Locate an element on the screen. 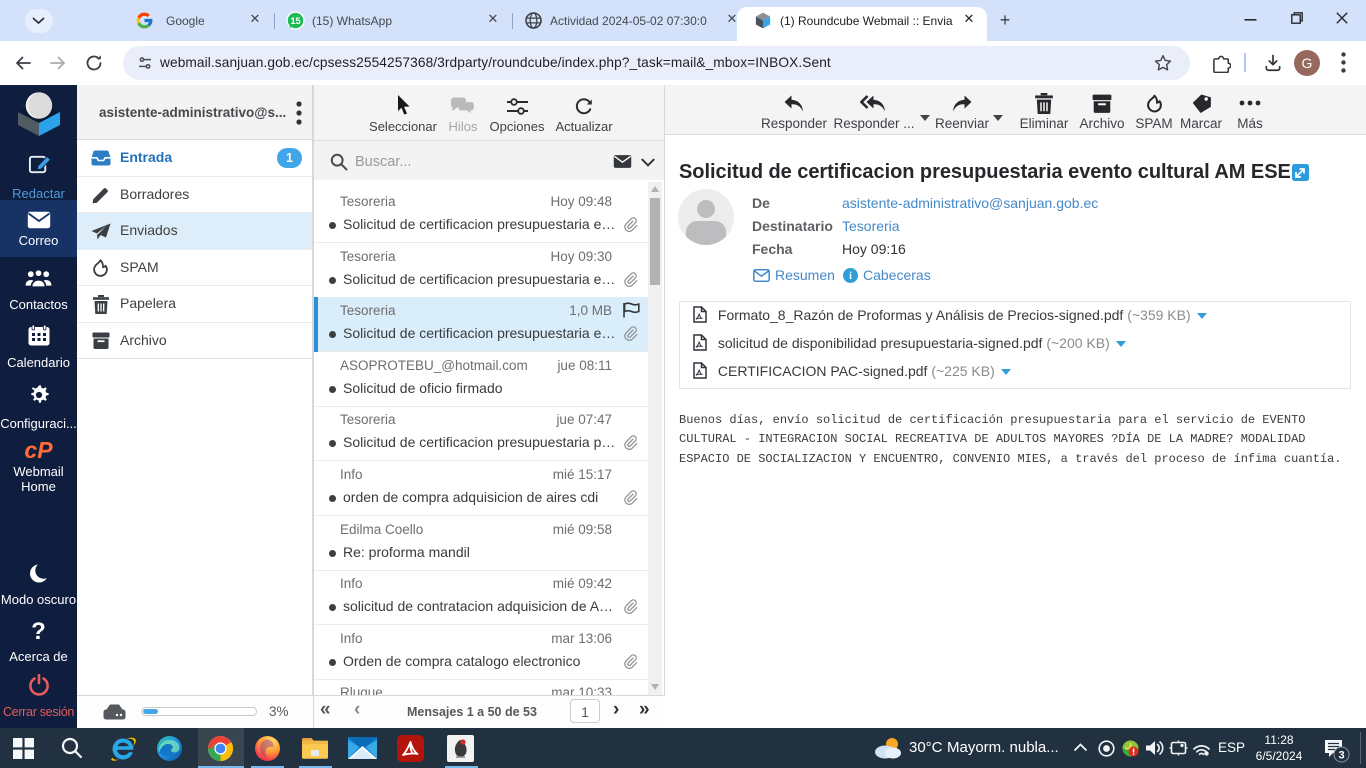  svg-text: 15 is located at coordinates (295, 21).